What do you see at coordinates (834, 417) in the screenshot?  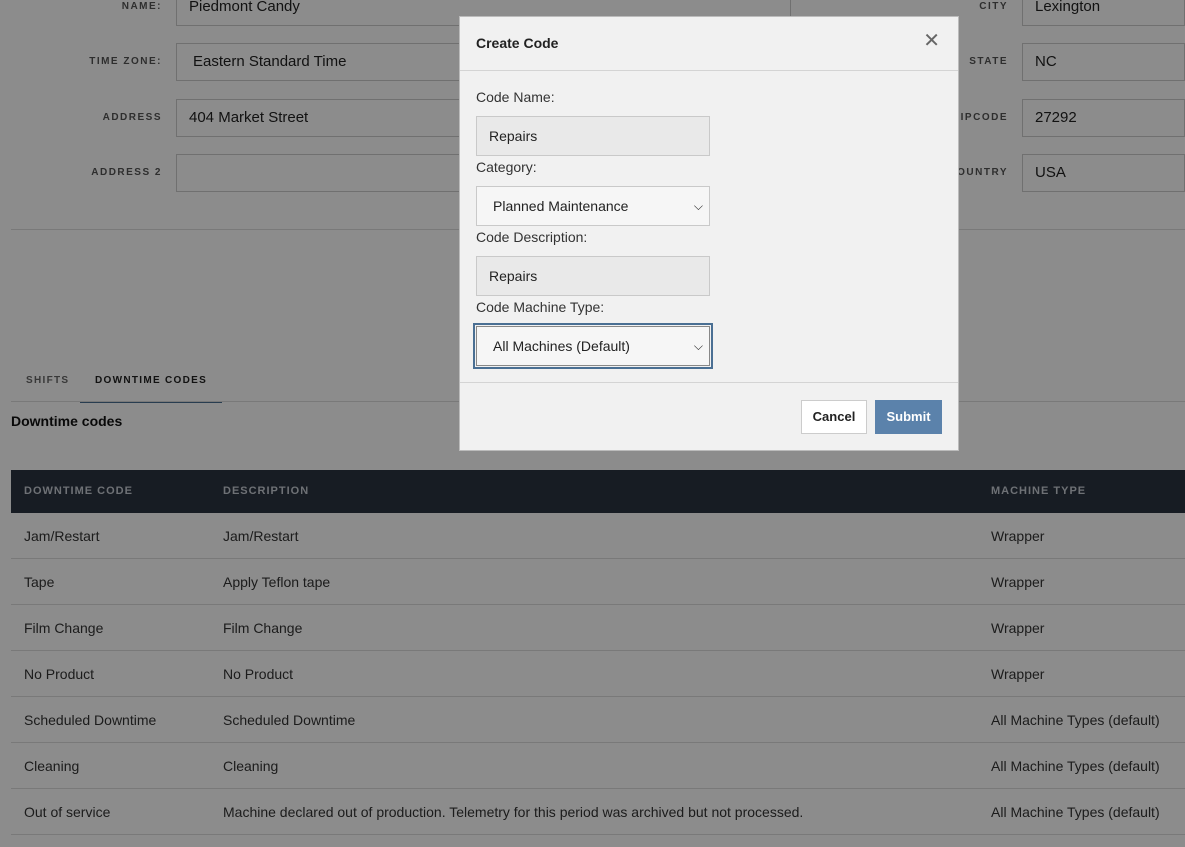 I see `cancel-button: Cancel` at bounding box center [834, 417].